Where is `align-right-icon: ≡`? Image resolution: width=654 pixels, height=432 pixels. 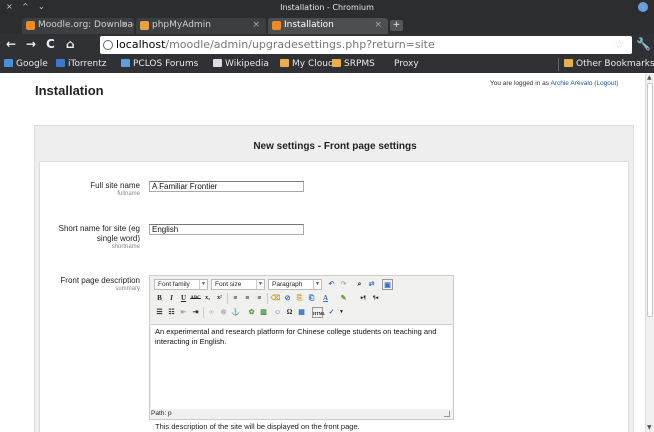
align-right-icon: ≡ is located at coordinates (259, 298).